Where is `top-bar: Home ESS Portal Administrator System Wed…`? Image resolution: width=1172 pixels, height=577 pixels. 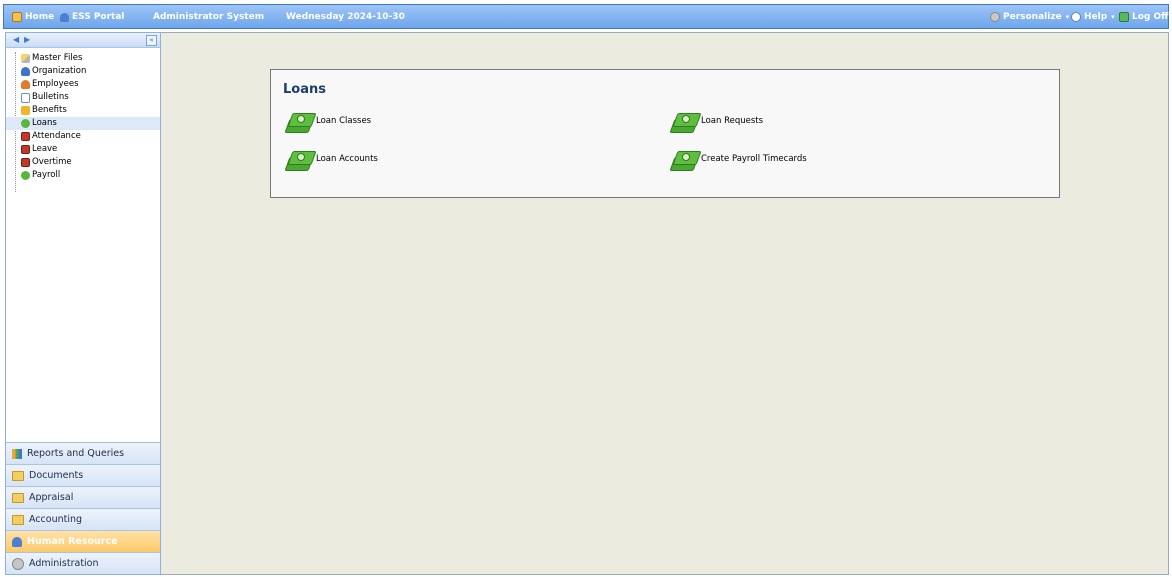
top-bar: Home ESS Portal Administrator System Wed… is located at coordinates (586, 16).